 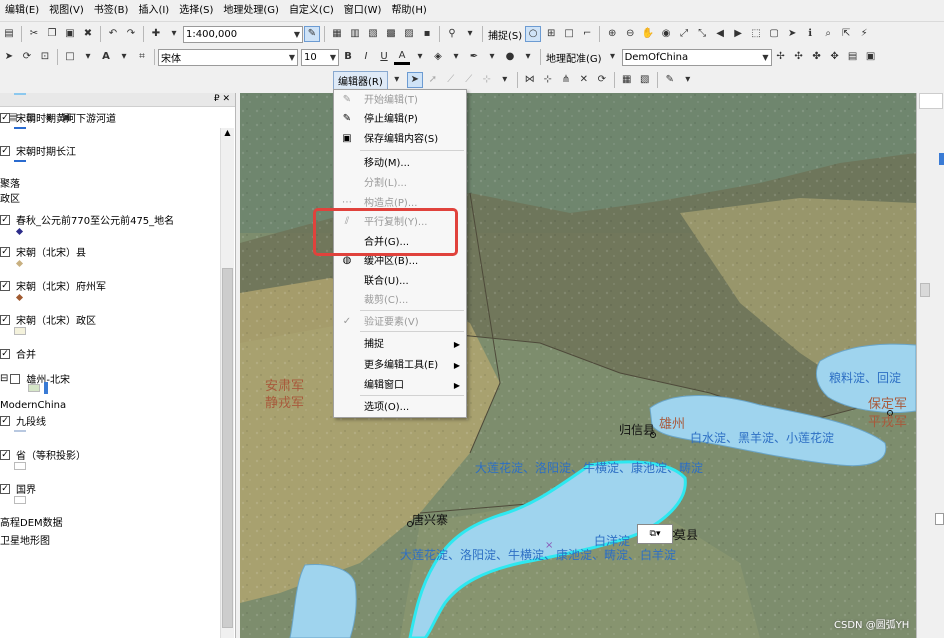 What do you see at coordinates (414, 80) in the screenshot?
I see `edit-tool-icon: ➤` at bounding box center [414, 80].